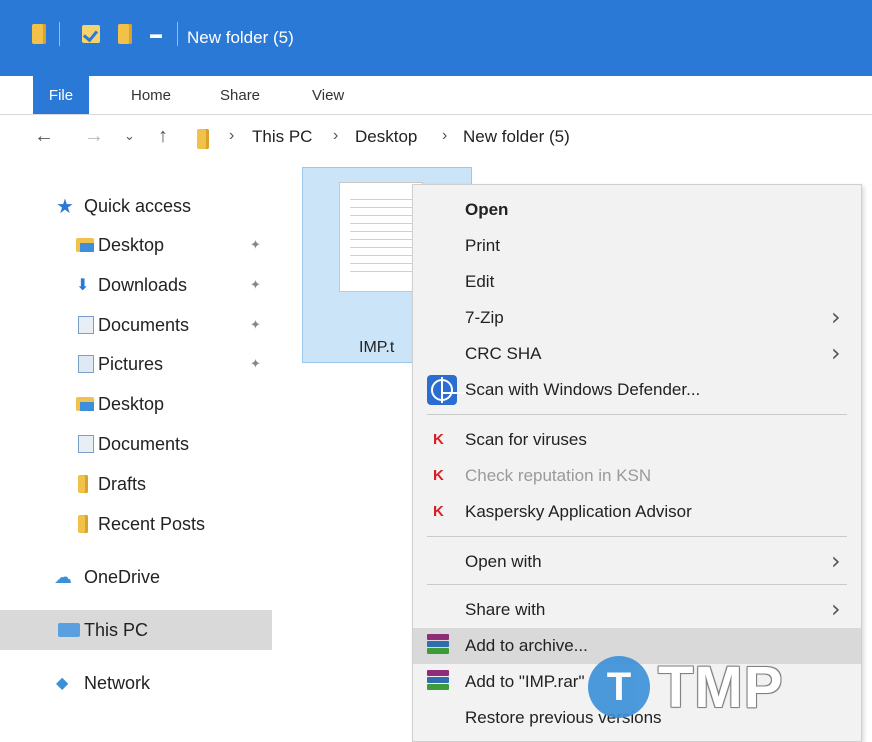  Describe the element at coordinates (94, 136) in the screenshot. I see `forward-arrow-icon: →` at that location.